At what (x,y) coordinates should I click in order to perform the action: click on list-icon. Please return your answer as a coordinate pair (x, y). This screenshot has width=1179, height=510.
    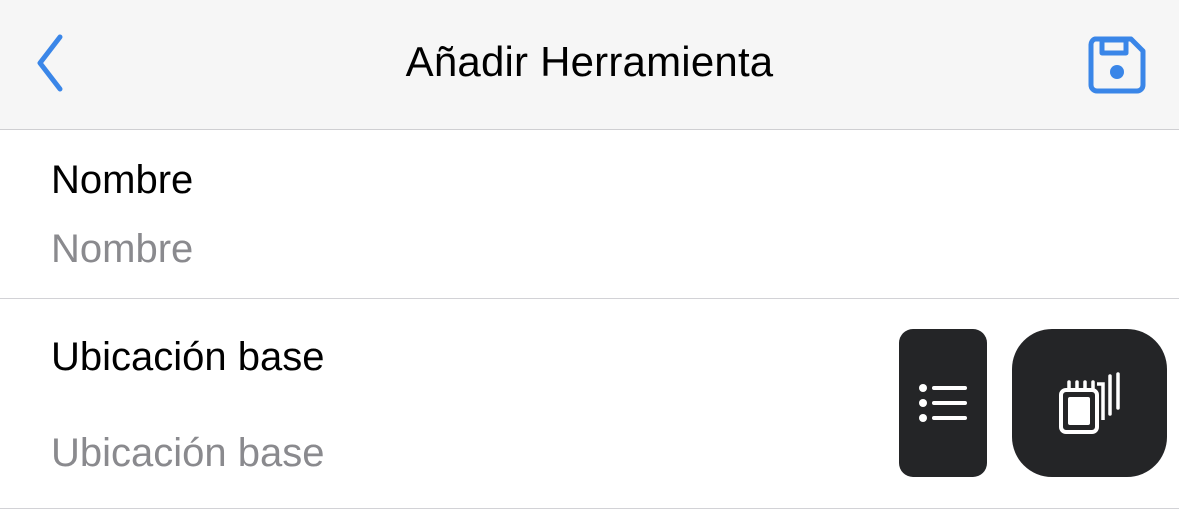
    Looking at the image, I should click on (943, 403).